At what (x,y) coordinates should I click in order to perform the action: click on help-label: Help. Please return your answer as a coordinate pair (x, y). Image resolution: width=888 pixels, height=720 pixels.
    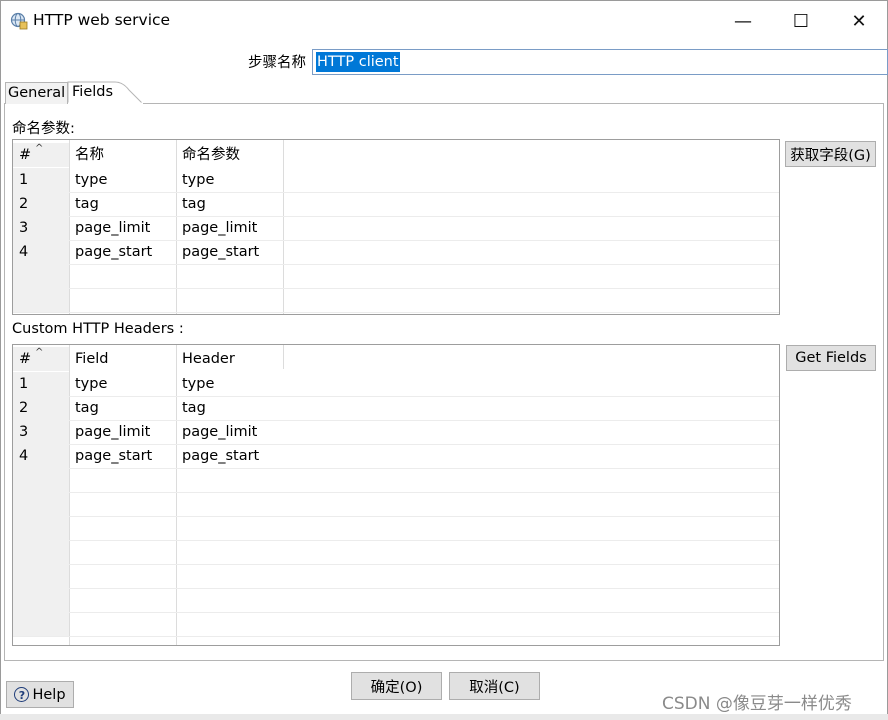
    Looking at the image, I should click on (49, 694).